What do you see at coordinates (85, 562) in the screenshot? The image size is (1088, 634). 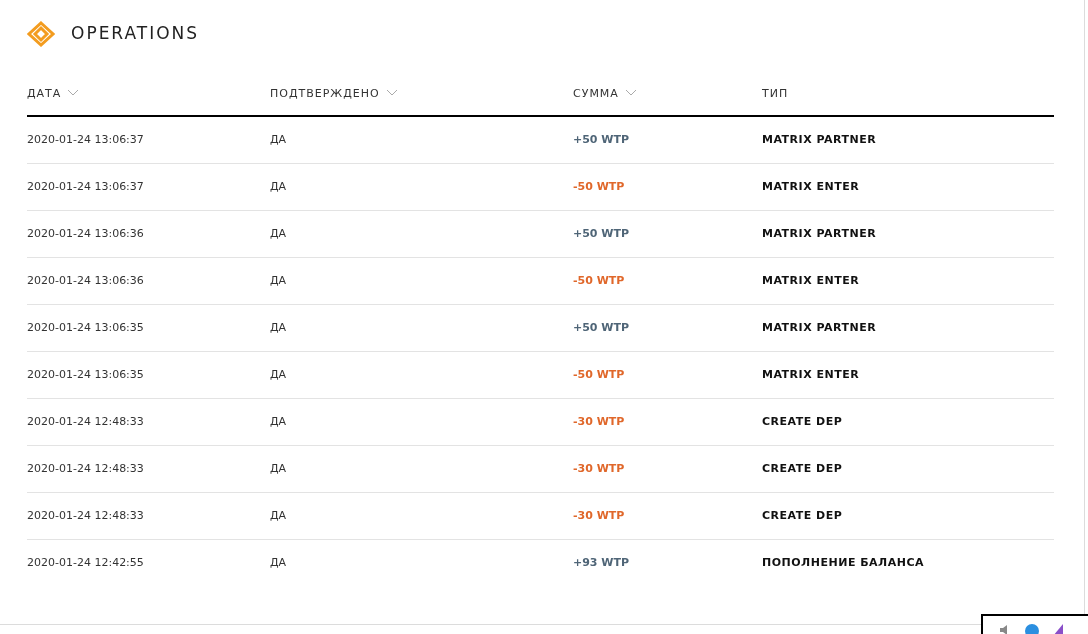 I see `date-cell: 2020-01-24 12:42:55` at bounding box center [85, 562].